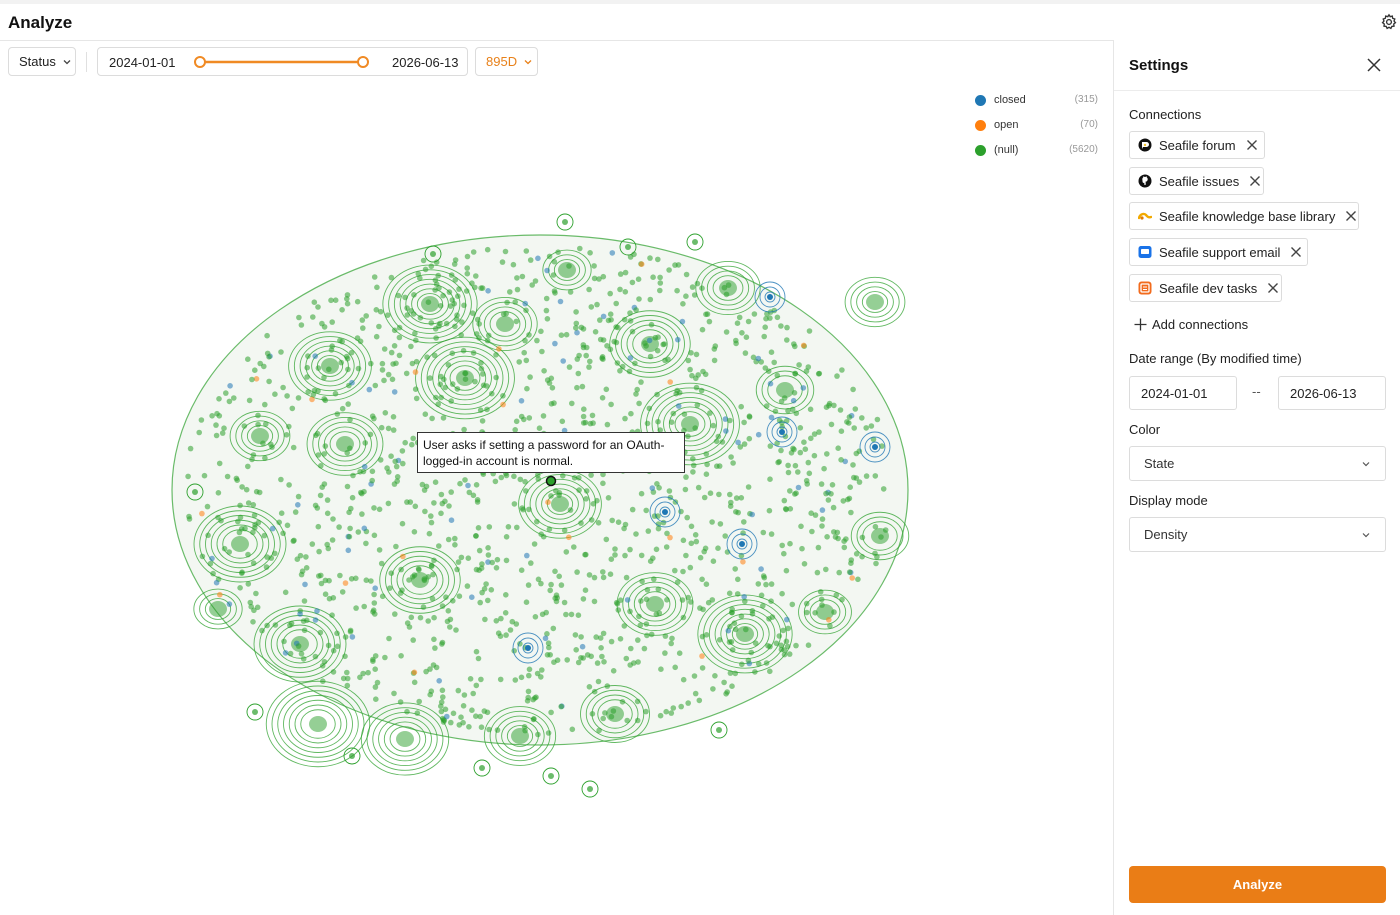  Describe the element at coordinates (86, 62) in the screenshot. I see `toolbar-divider` at that location.